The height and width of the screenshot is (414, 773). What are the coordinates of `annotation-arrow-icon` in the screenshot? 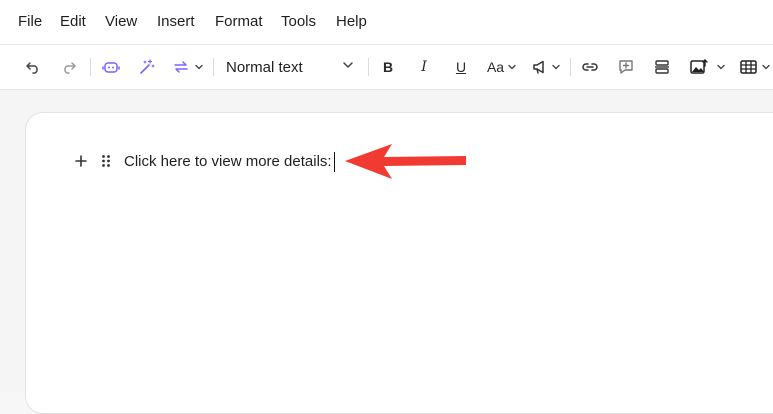 It's located at (405, 161).